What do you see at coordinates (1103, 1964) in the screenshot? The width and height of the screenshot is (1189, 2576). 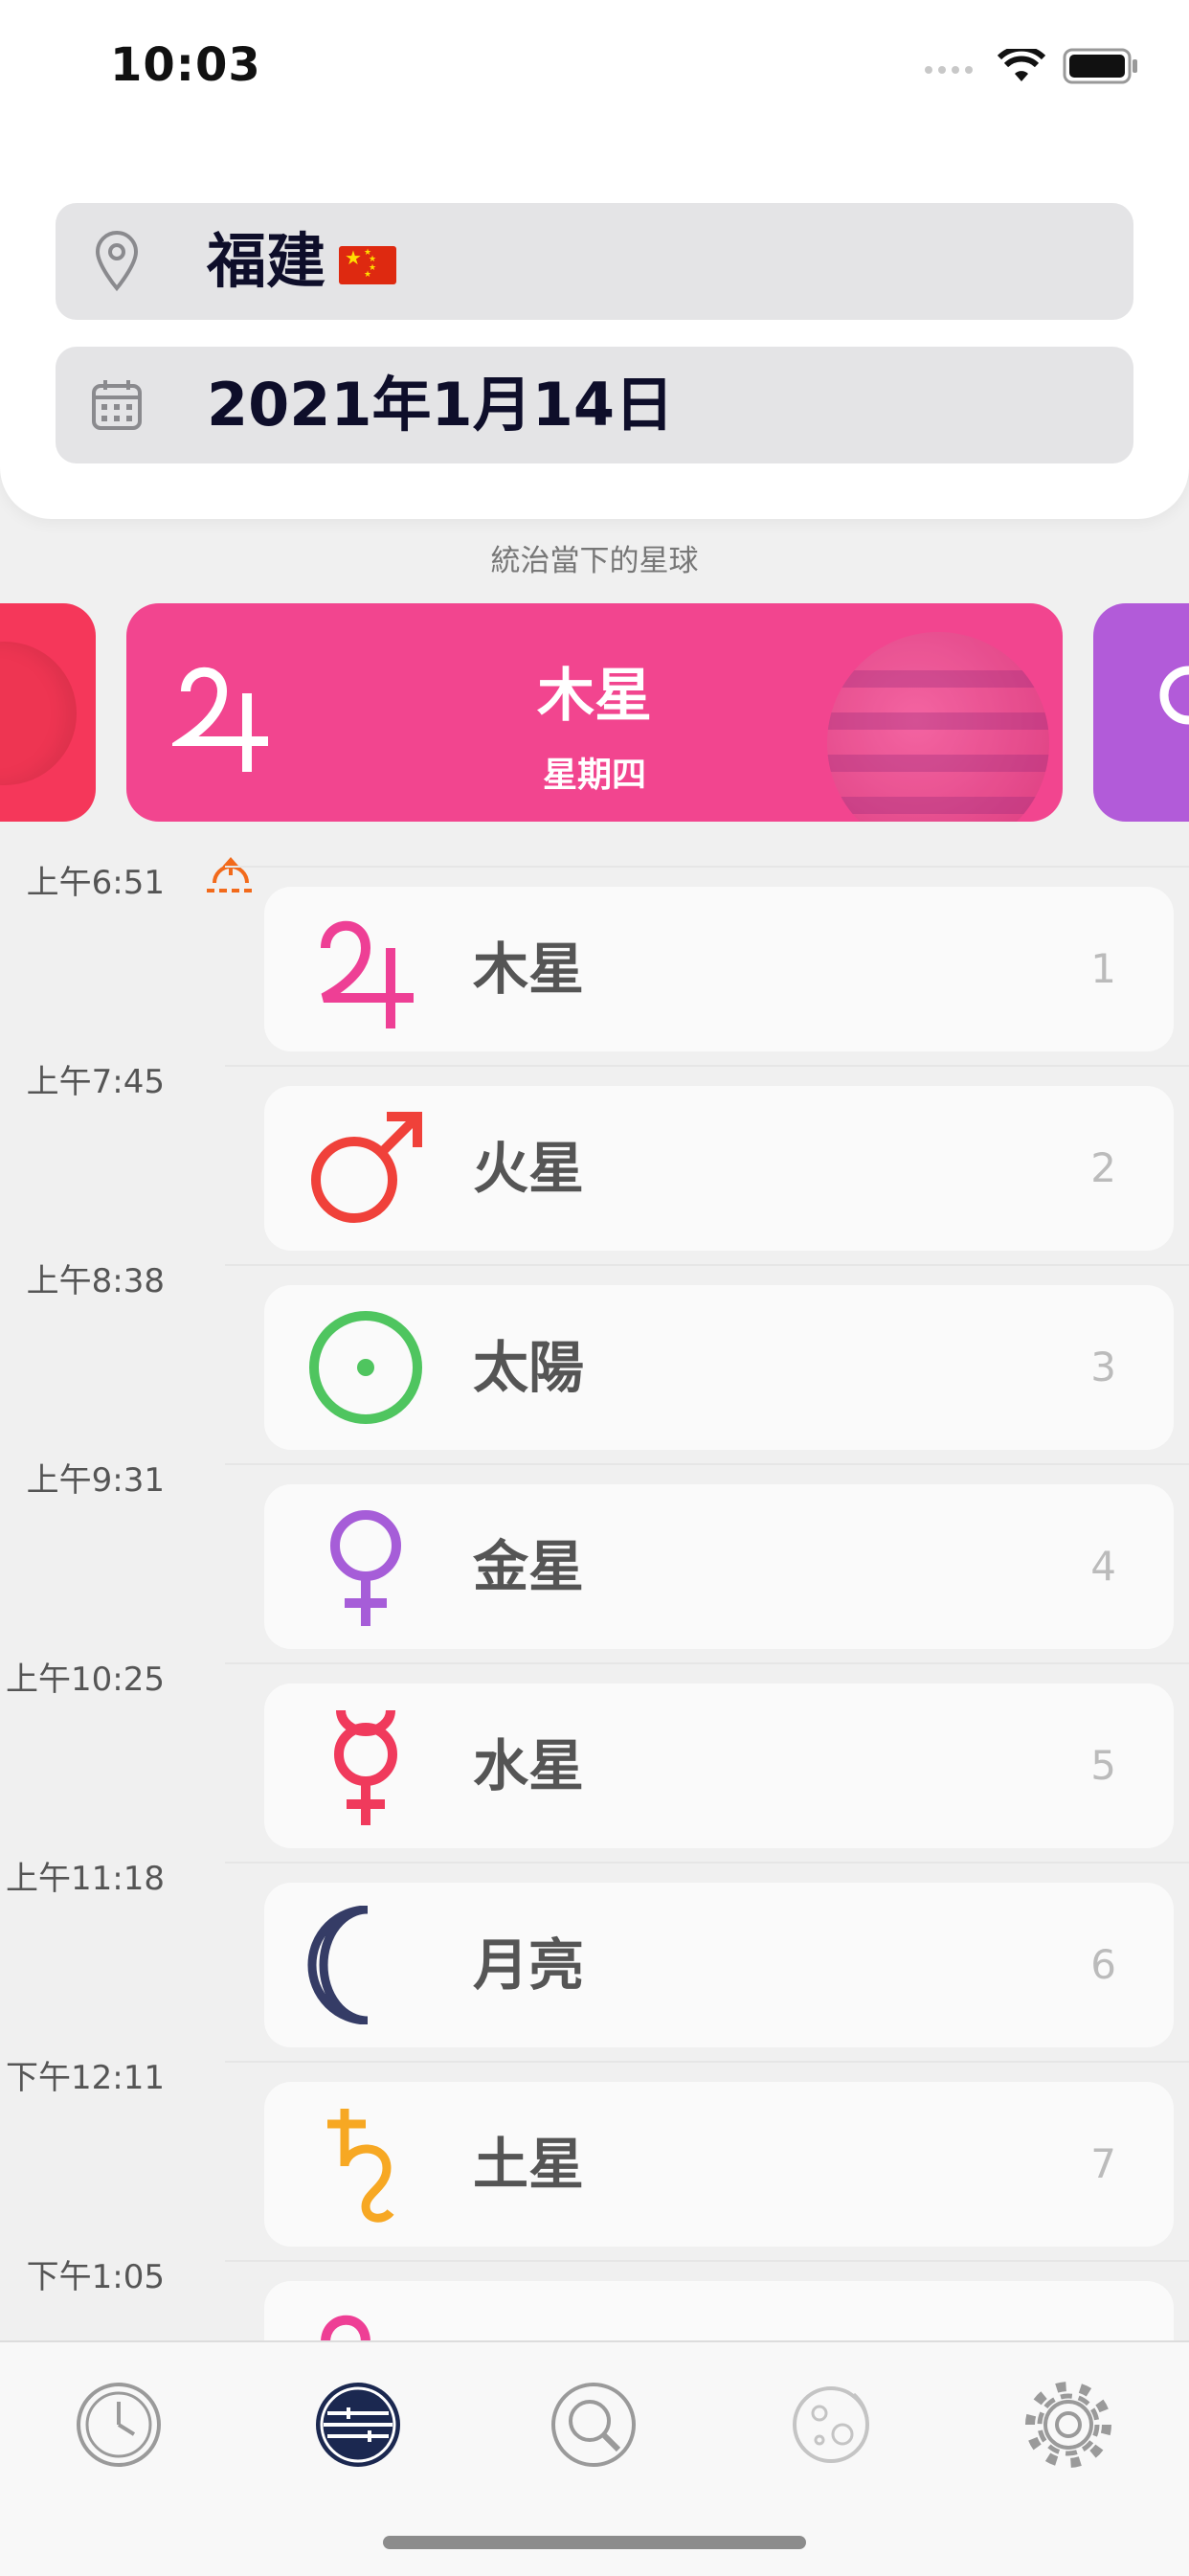 I see `hour-number: 6` at bounding box center [1103, 1964].